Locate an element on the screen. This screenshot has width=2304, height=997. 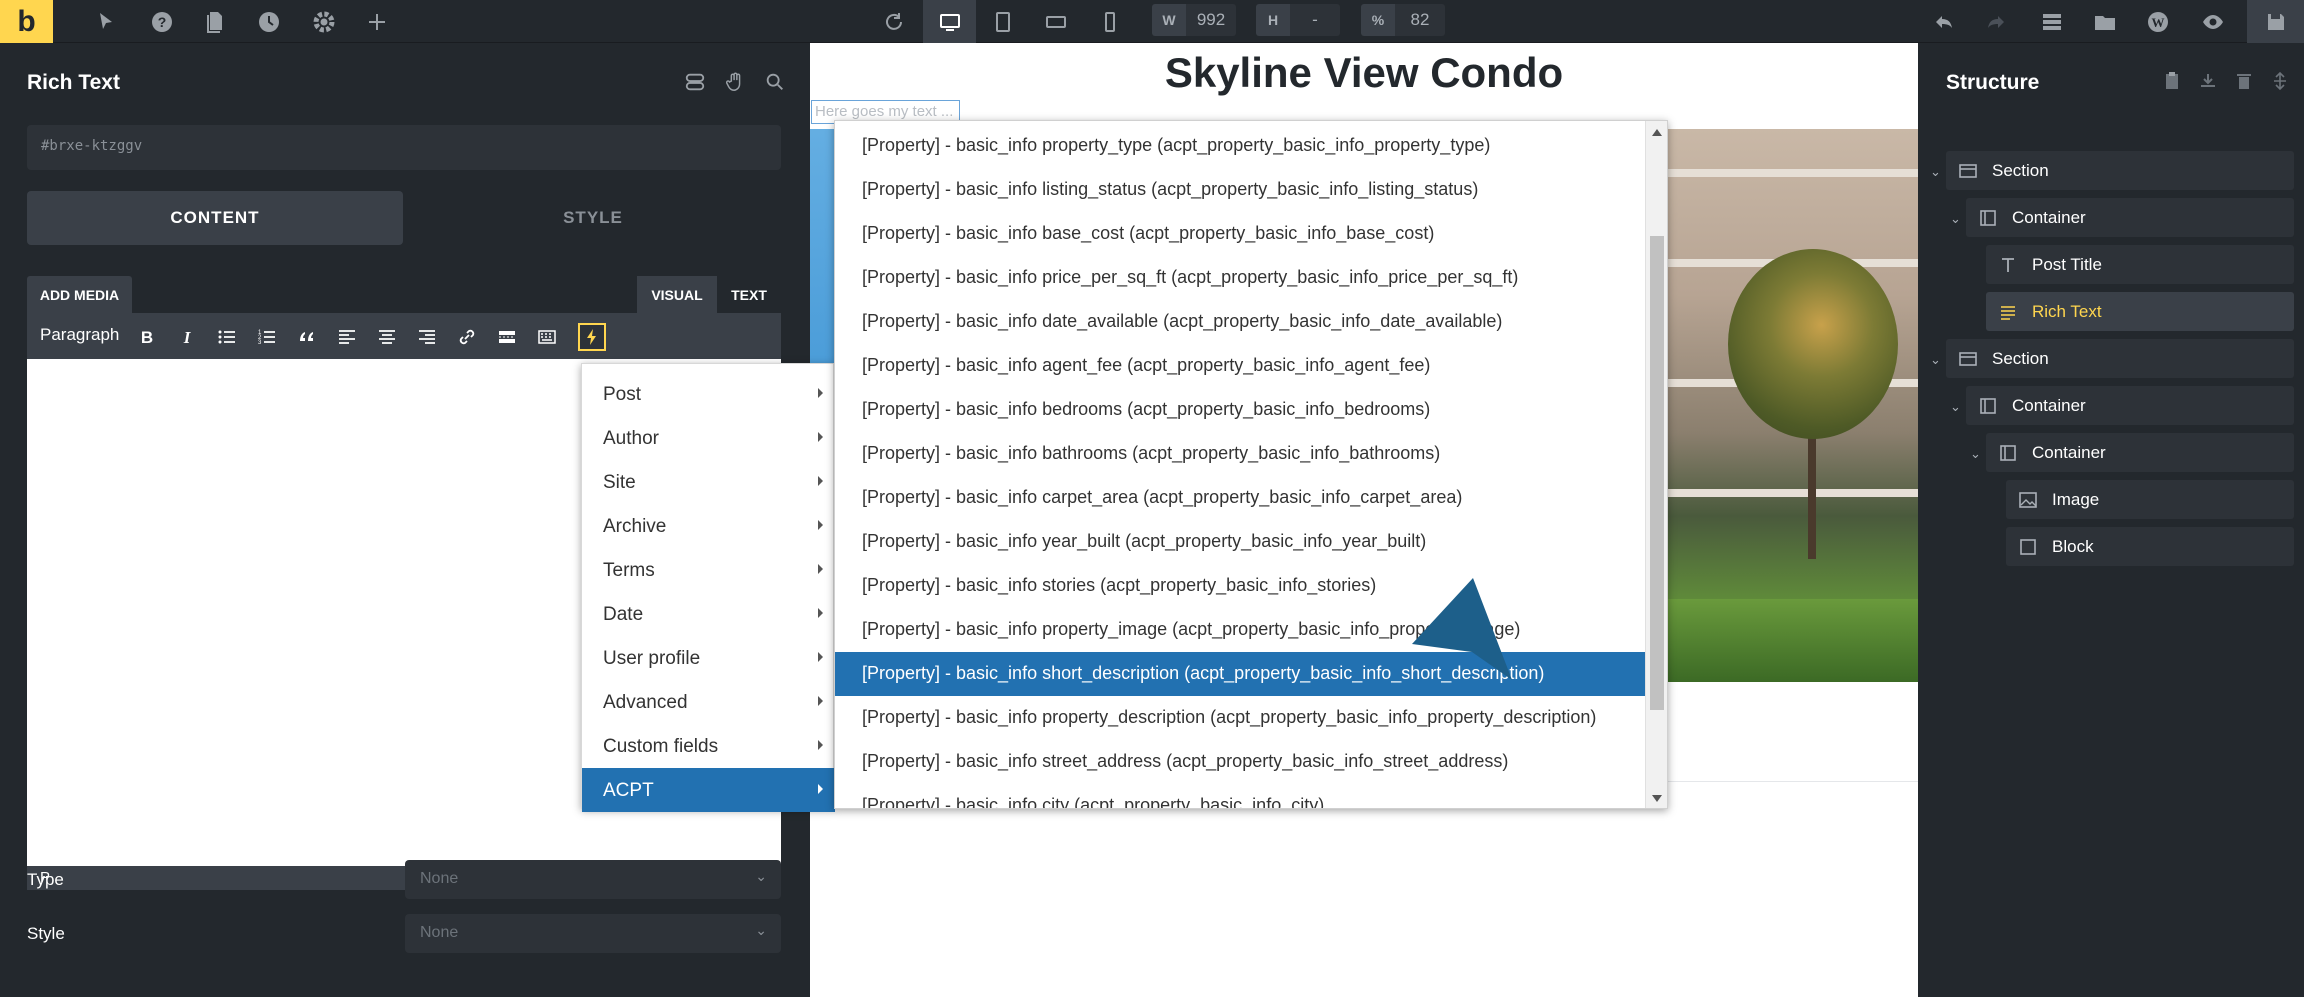
submenu-arrow-icon is located at coordinates (820, 657).